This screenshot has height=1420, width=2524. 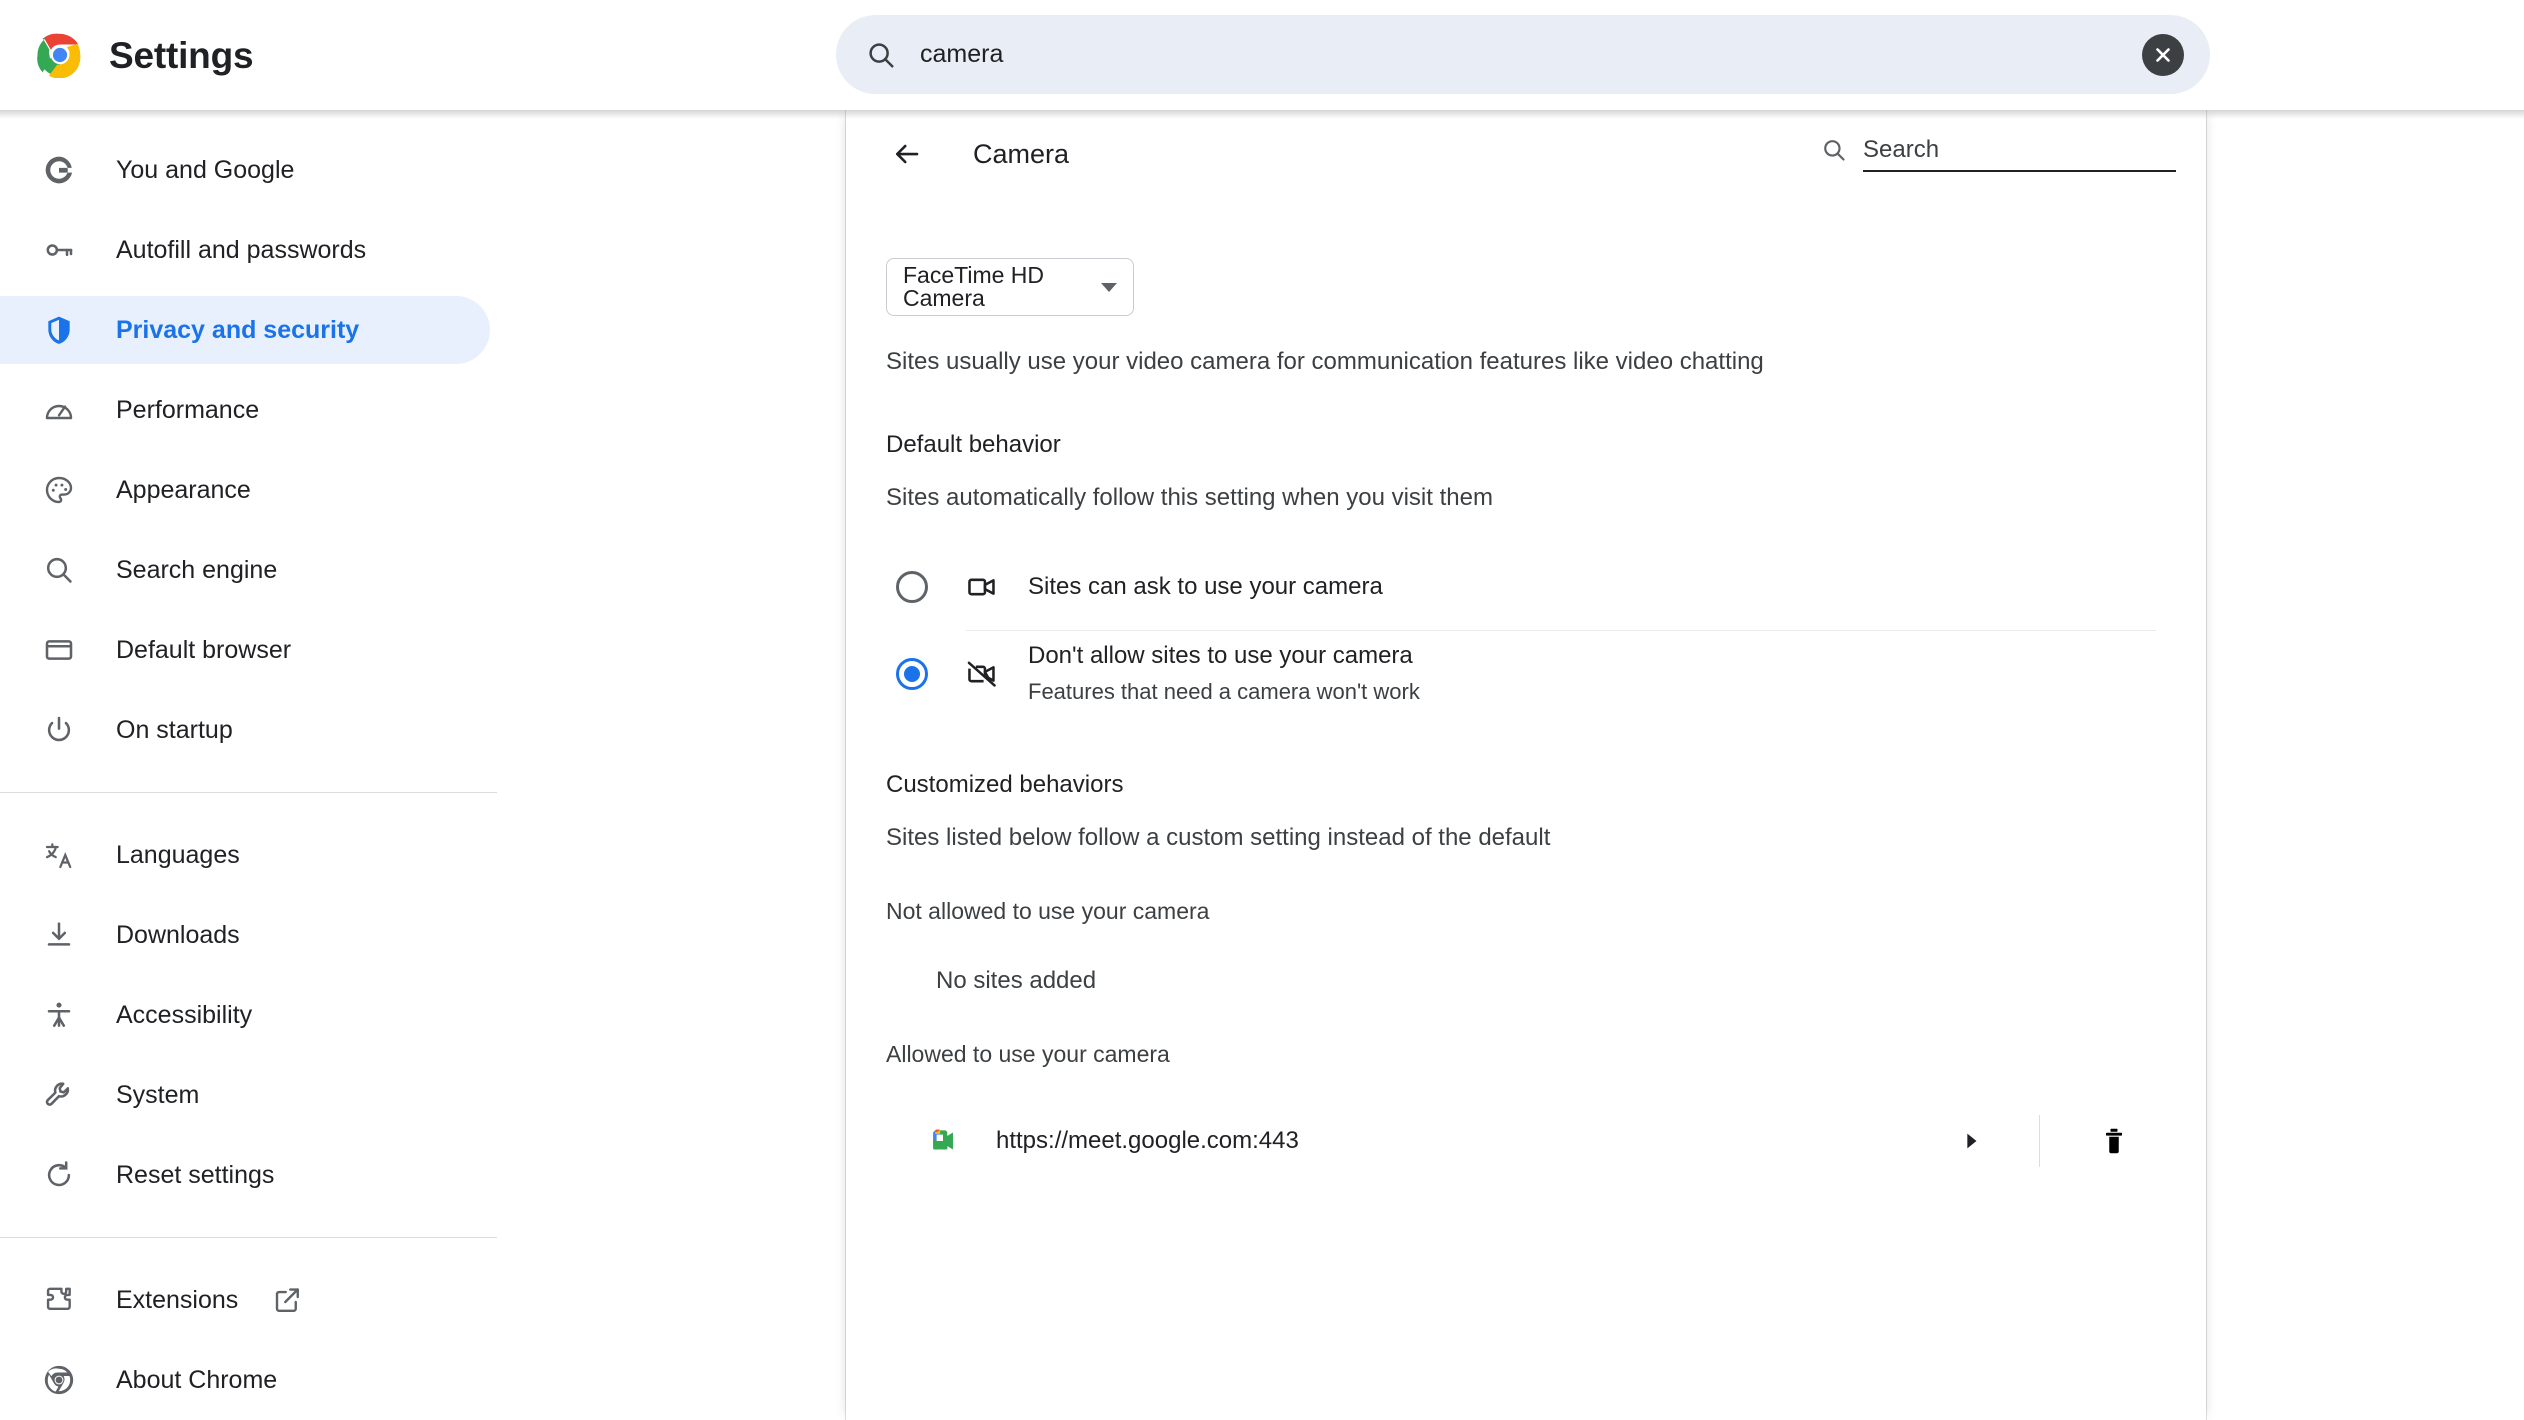 What do you see at coordinates (973, 445) in the screenshot?
I see `default-behavior-title: Default behavior` at bounding box center [973, 445].